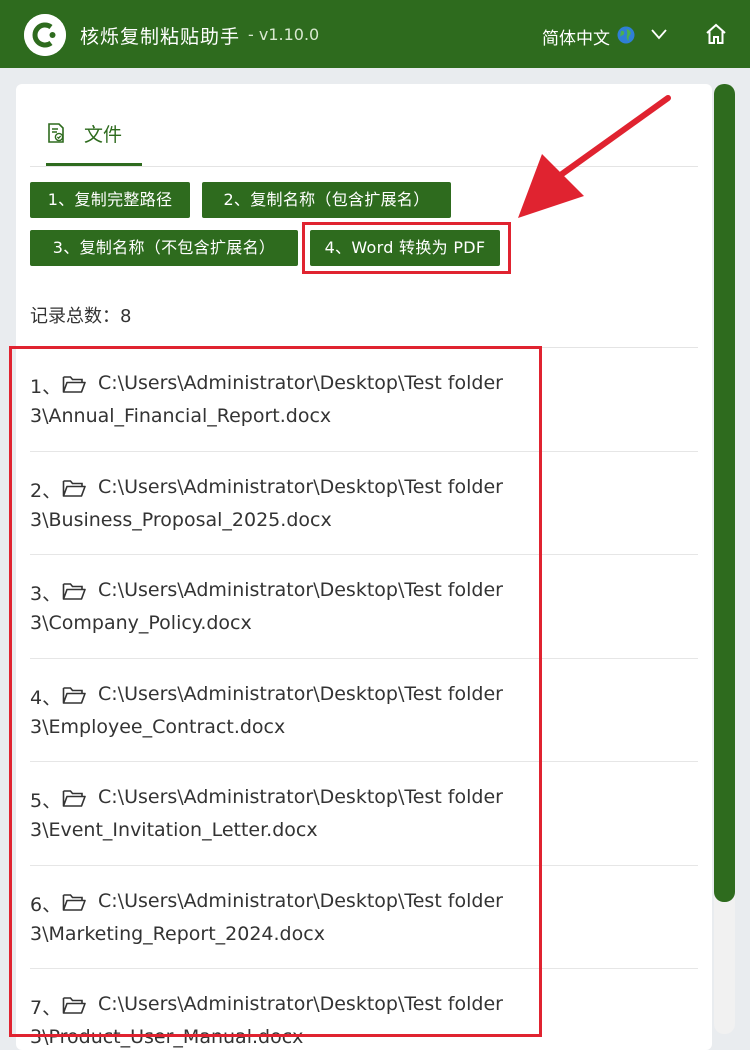 This screenshot has height=1050, width=750. Describe the element at coordinates (375, 34) in the screenshot. I see `title-bar: 核烁复制粘贴助手 - v1.10.0 简体中文` at that location.